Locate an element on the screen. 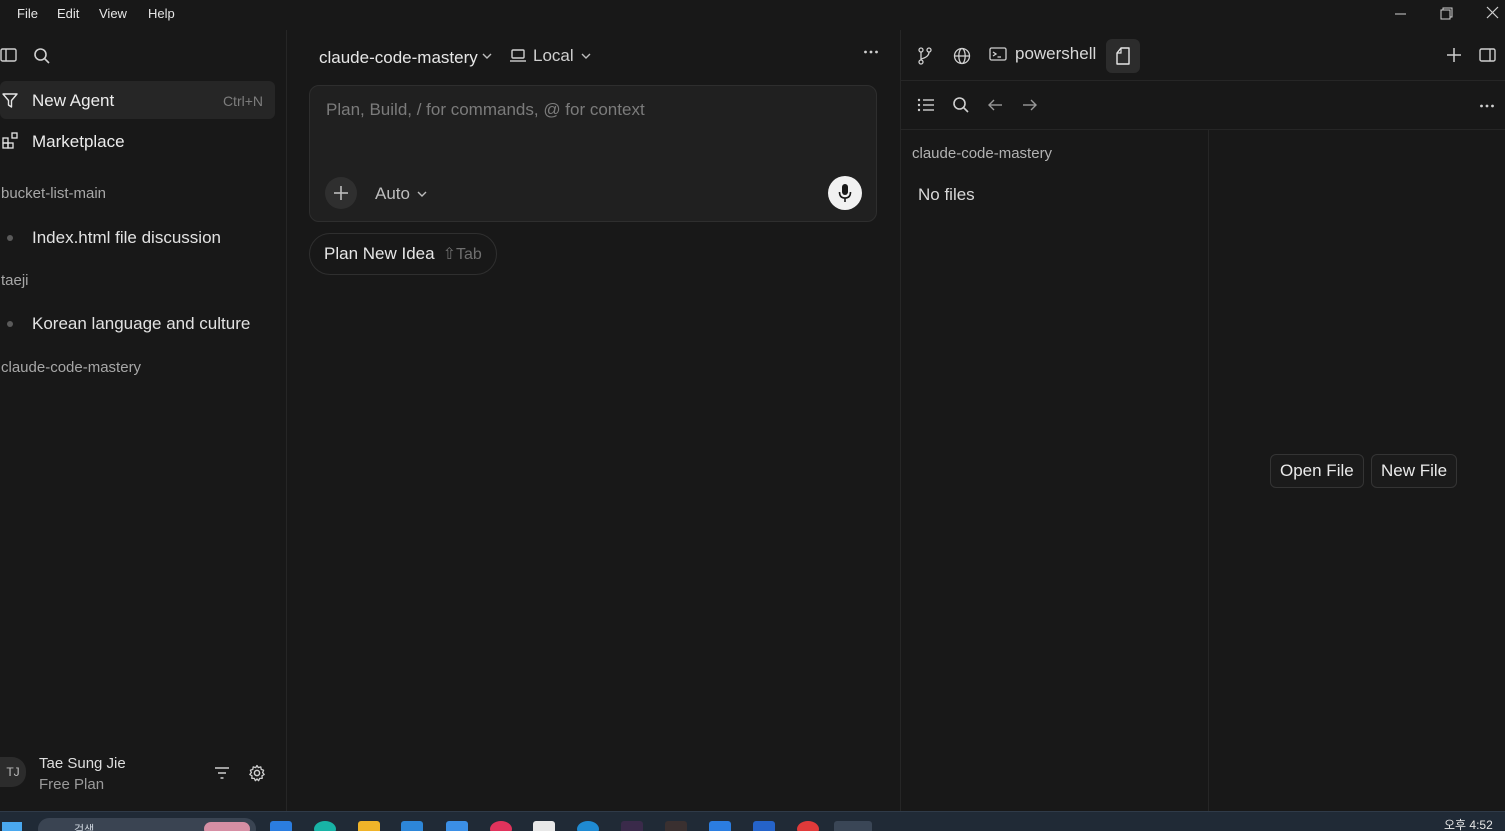 The width and height of the screenshot is (1505, 831). chat-title: Index.html file discussion is located at coordinates (126, 237).